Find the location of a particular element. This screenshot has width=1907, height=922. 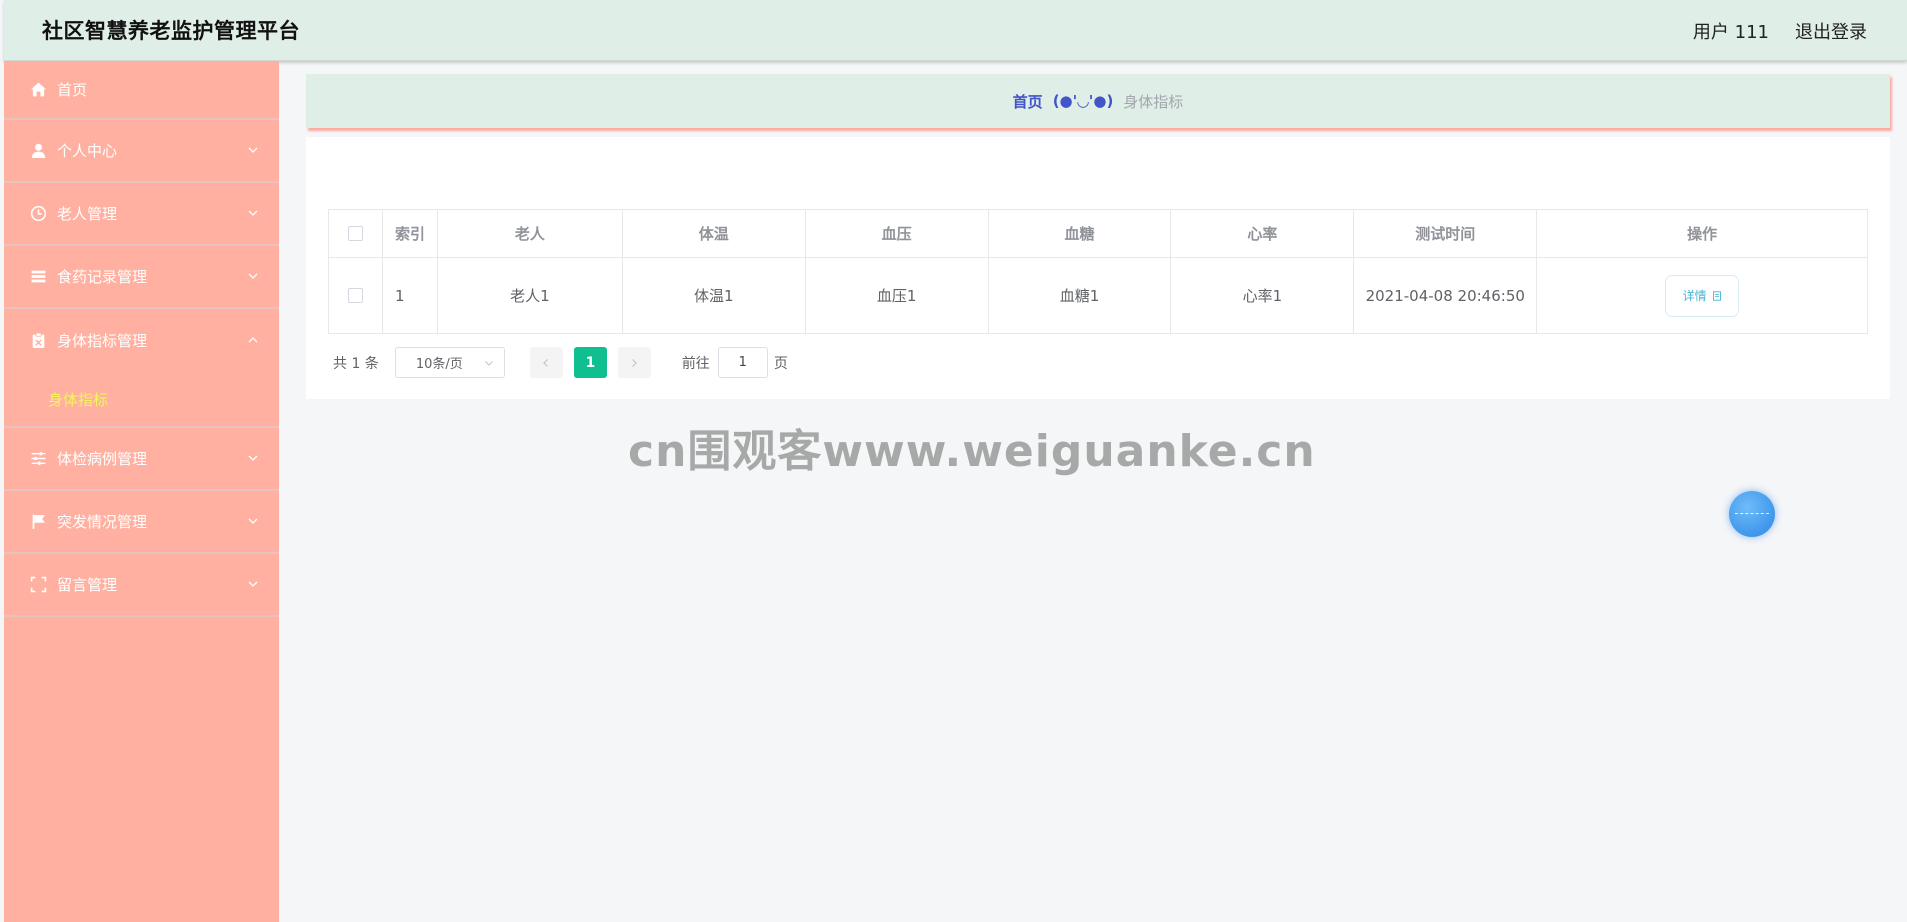

sidebar-item-label: 留言管理 is located at coordinates (87, 585).